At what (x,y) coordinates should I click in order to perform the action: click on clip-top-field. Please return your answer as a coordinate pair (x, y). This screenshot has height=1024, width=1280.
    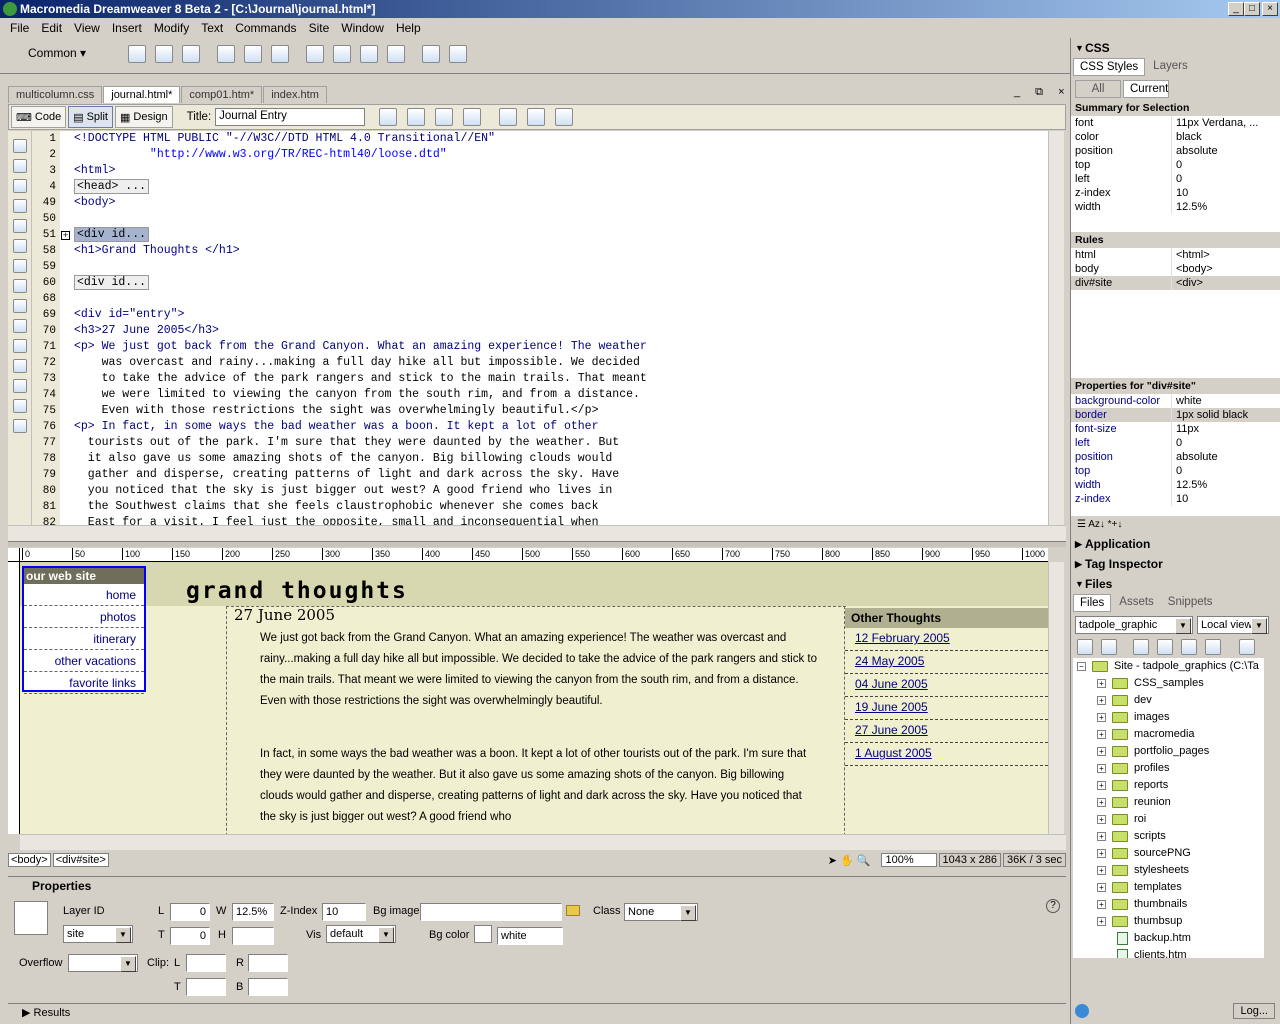
    Looking at the image, I should click on (206, 987).